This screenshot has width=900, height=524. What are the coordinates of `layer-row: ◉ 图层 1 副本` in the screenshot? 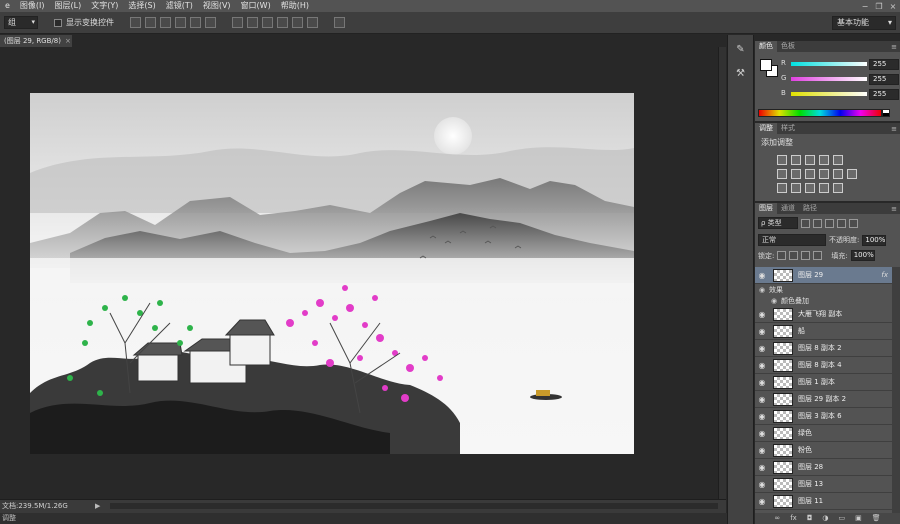 It's located at (823, 382).